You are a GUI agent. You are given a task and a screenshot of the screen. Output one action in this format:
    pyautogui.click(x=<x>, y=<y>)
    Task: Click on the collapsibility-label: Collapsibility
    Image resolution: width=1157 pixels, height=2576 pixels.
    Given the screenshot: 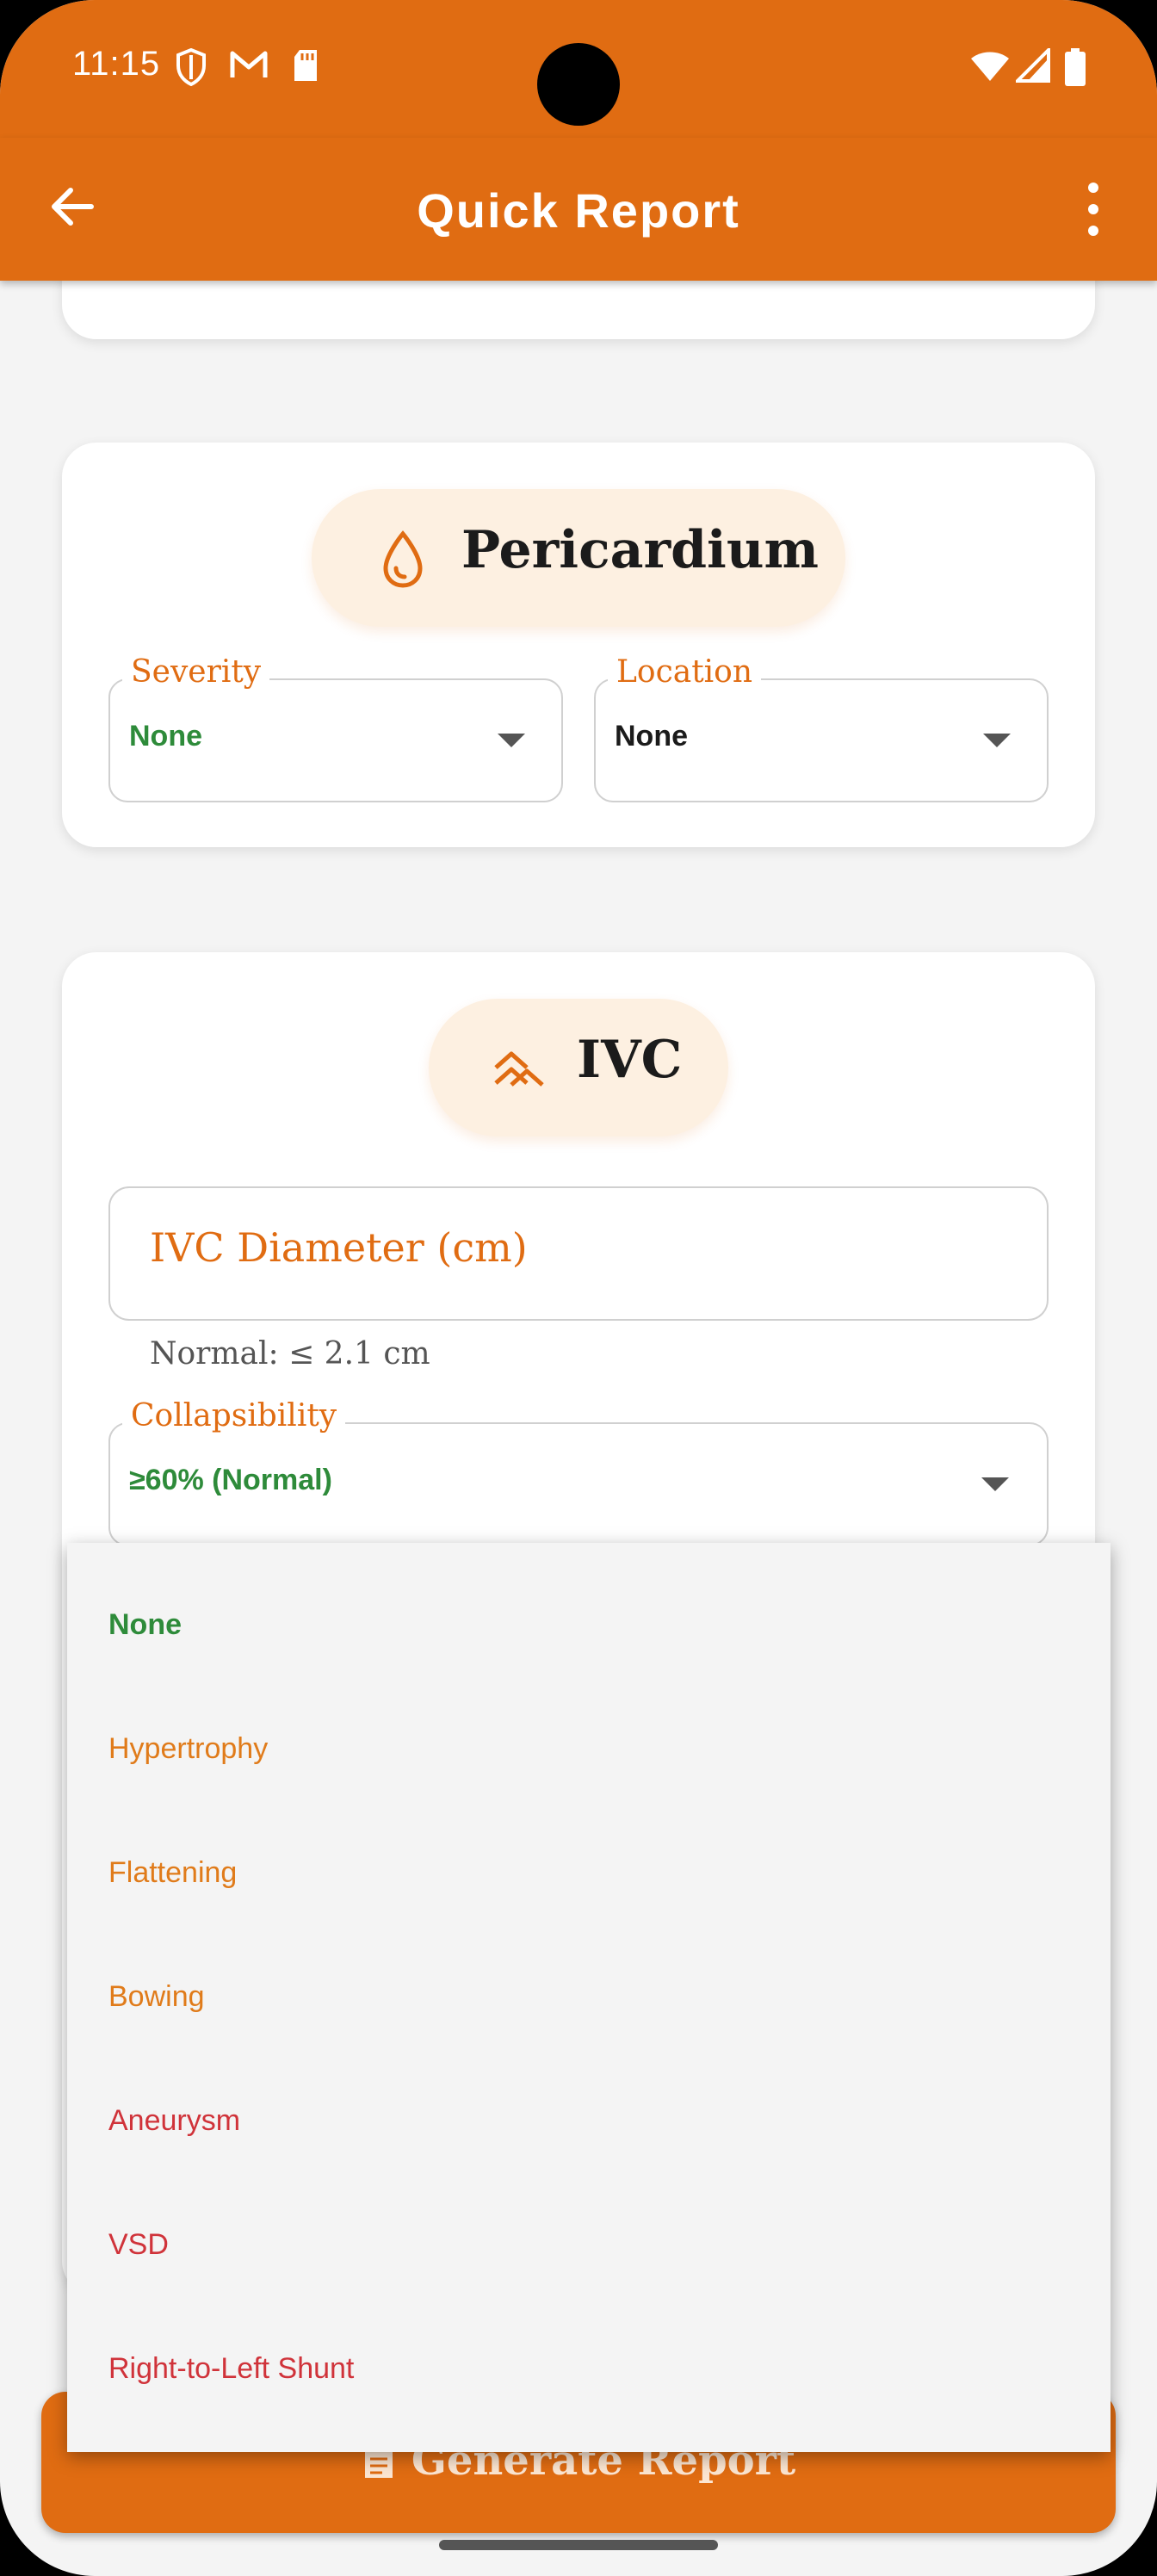 What is the action you would take?
    pyautogui.click(x=234, y=1416)
    